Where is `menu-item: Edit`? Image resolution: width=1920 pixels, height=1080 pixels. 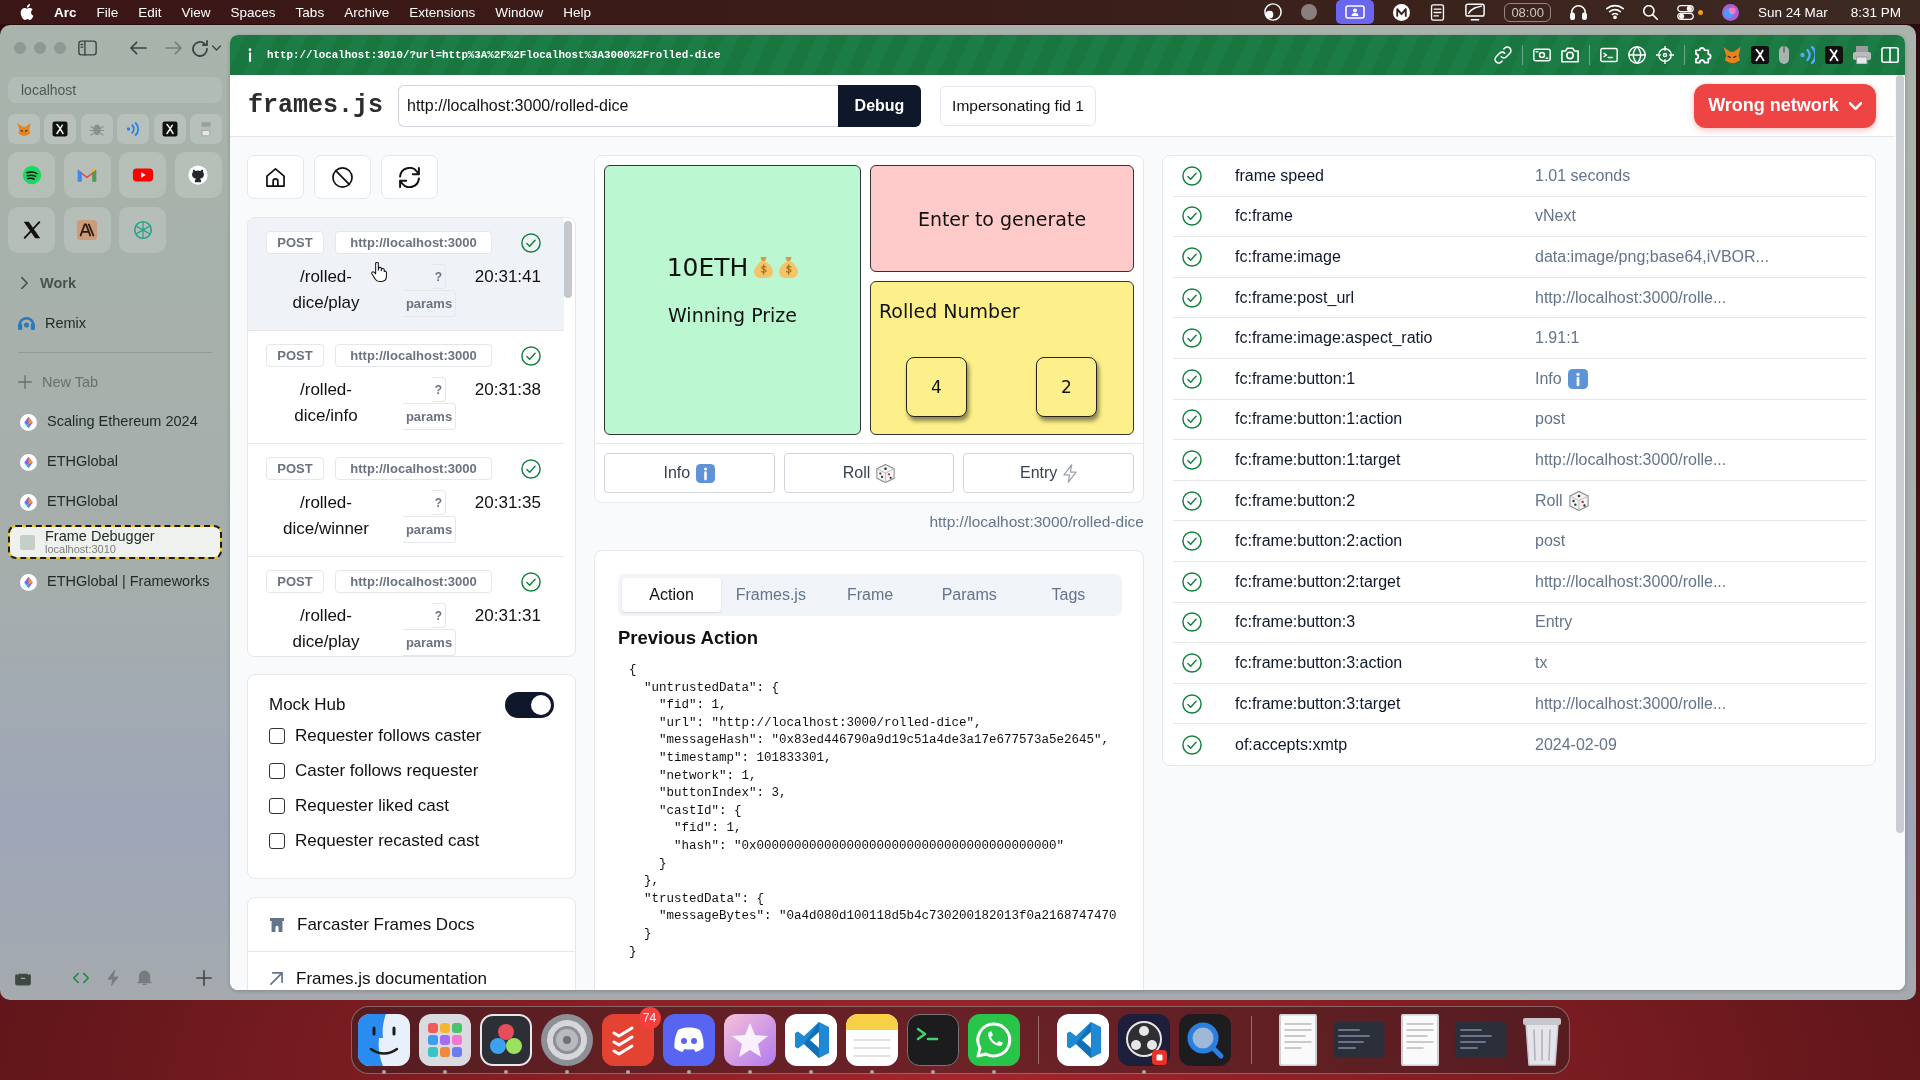
menu-item: Edit is located at coordinates (150, 12).